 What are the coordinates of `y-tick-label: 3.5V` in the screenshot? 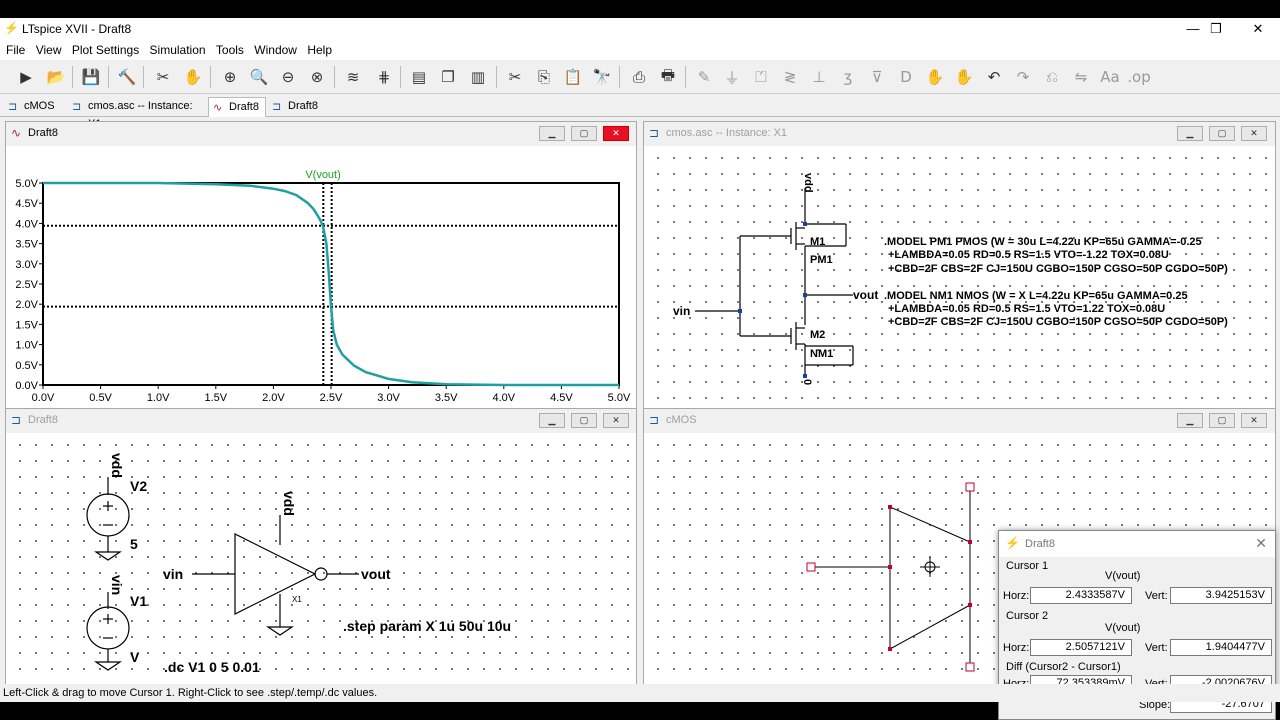 It's located at (26, 245).